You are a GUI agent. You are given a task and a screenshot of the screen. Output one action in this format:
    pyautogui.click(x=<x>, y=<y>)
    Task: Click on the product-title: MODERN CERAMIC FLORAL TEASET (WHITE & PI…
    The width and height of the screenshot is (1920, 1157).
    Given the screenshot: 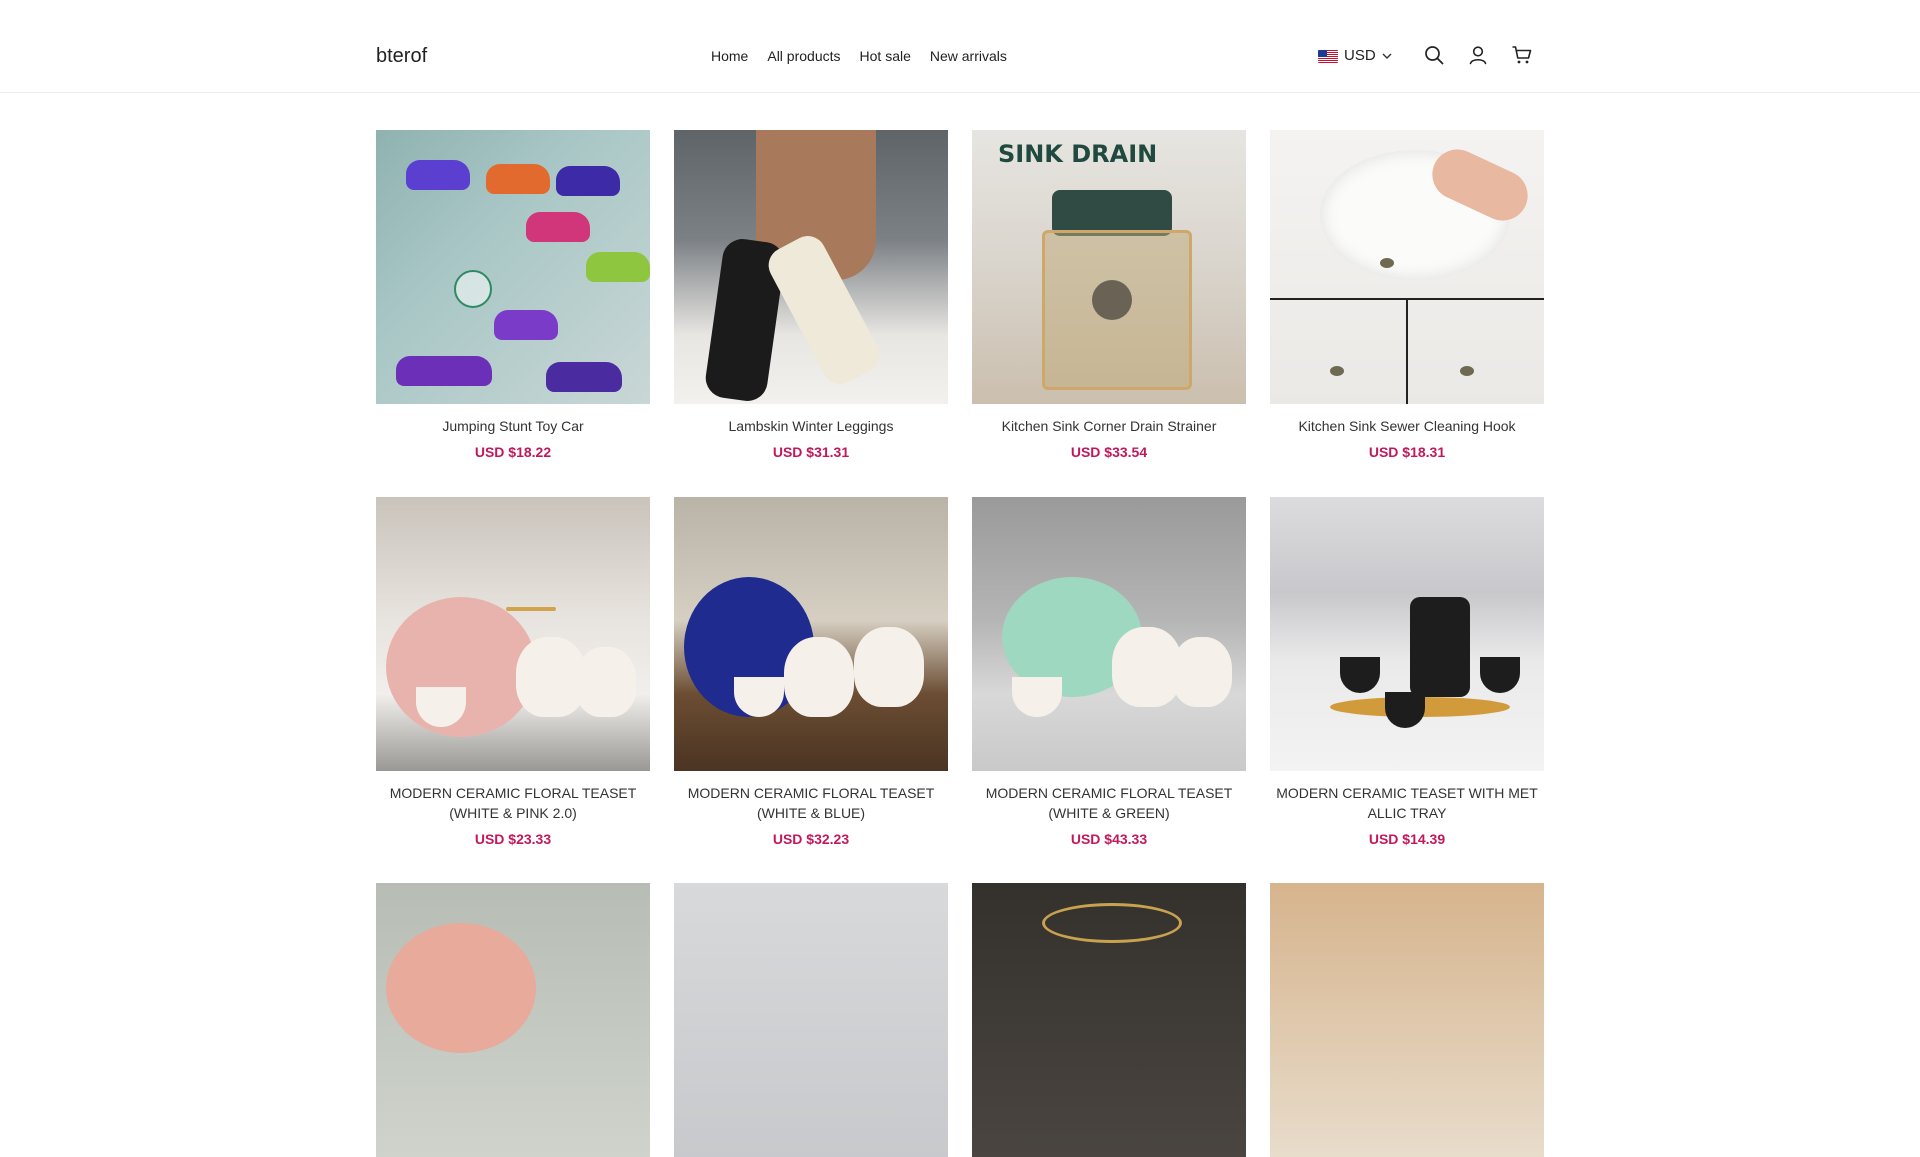 What is the action you would take?
    pyautogui.click(x=513, y=803)
    